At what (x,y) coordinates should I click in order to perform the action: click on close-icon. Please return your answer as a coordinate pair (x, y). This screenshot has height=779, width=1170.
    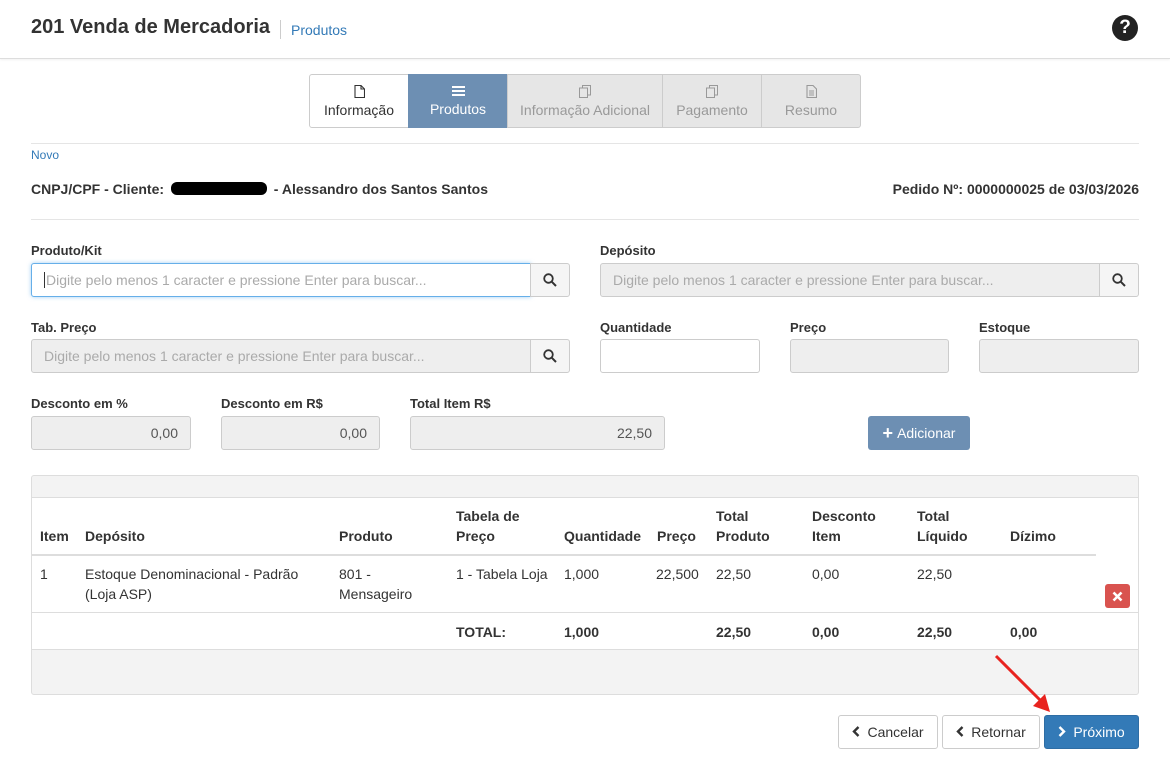
    Looking at the image, I should click on (1117, 596).